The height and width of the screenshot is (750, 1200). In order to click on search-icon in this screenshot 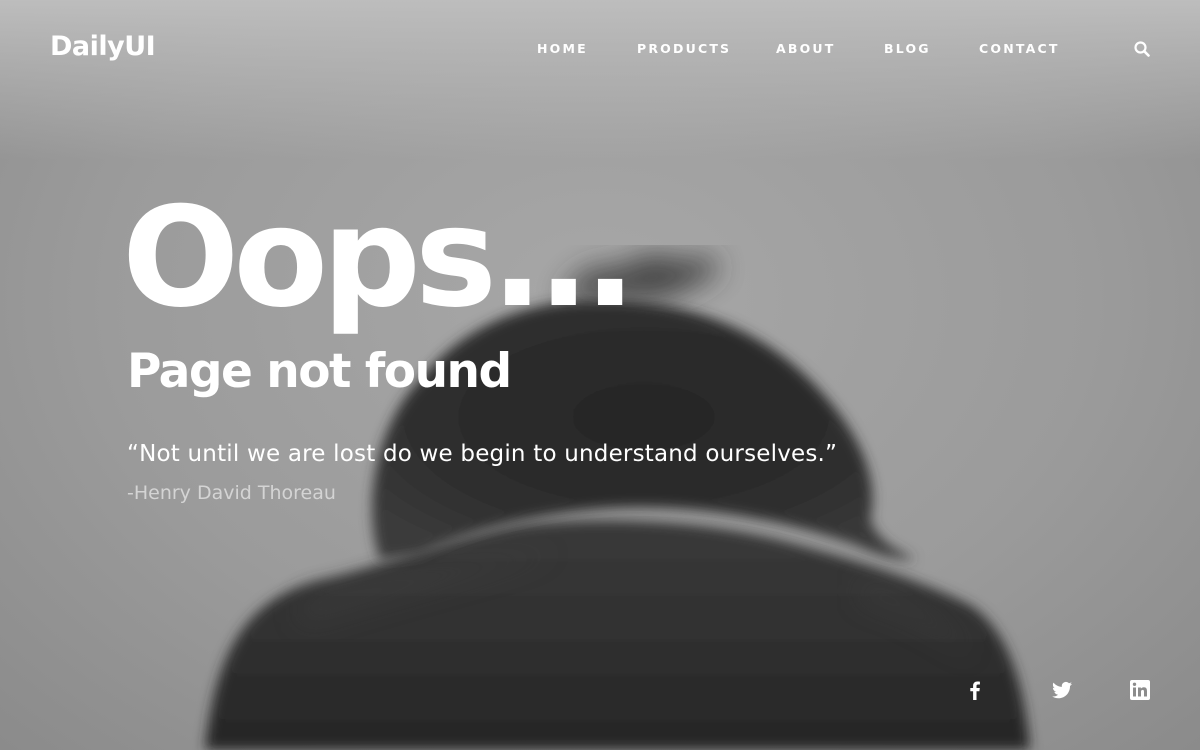, I will do `click(1142, 49)`.